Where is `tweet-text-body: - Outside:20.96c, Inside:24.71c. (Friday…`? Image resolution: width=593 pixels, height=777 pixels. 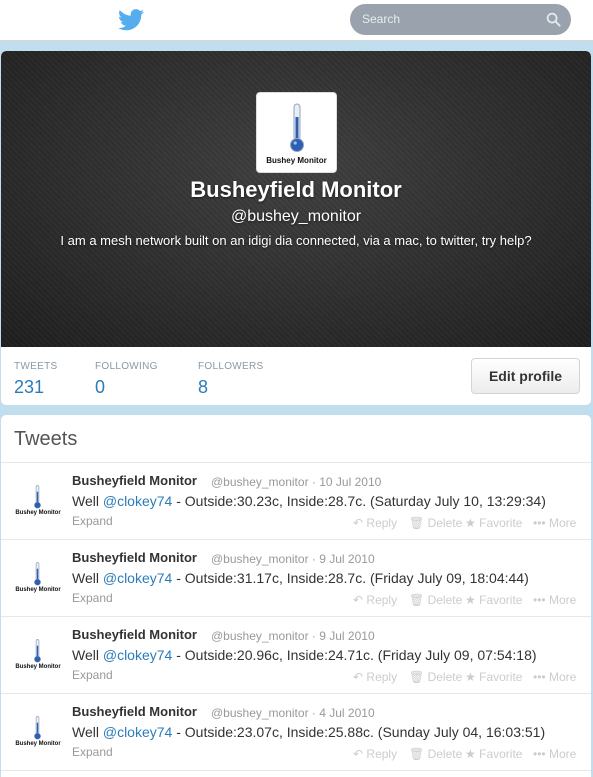
tweet-text-body: - Outside:20.96c, Inside:24.71c. (Friday… is located at coordinates (354, 655).